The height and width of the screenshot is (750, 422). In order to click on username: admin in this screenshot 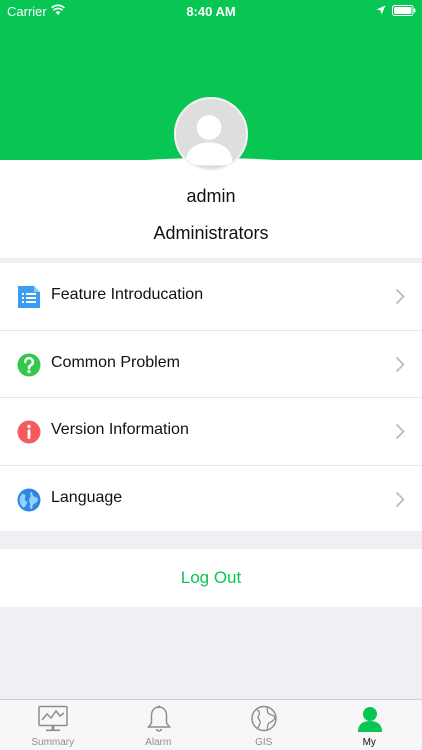, I will do `click(211, 196)`.